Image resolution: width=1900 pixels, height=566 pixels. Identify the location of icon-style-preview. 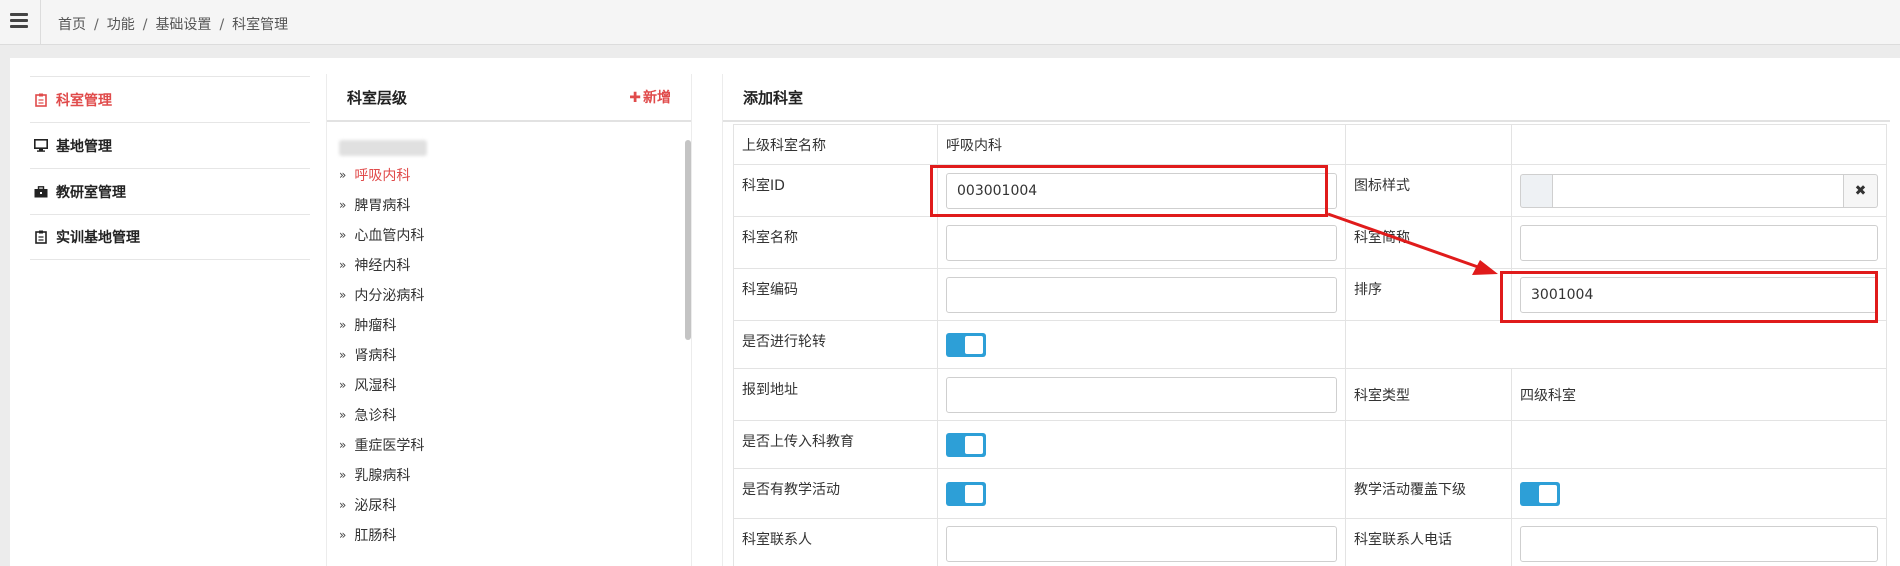
(1536, 190).